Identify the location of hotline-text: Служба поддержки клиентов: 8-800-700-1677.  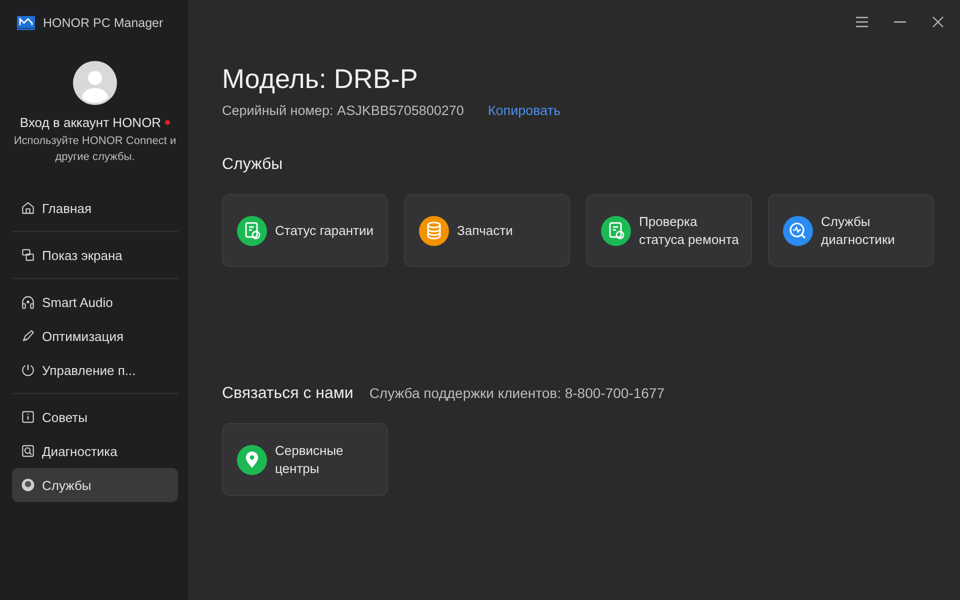
(516, 393).